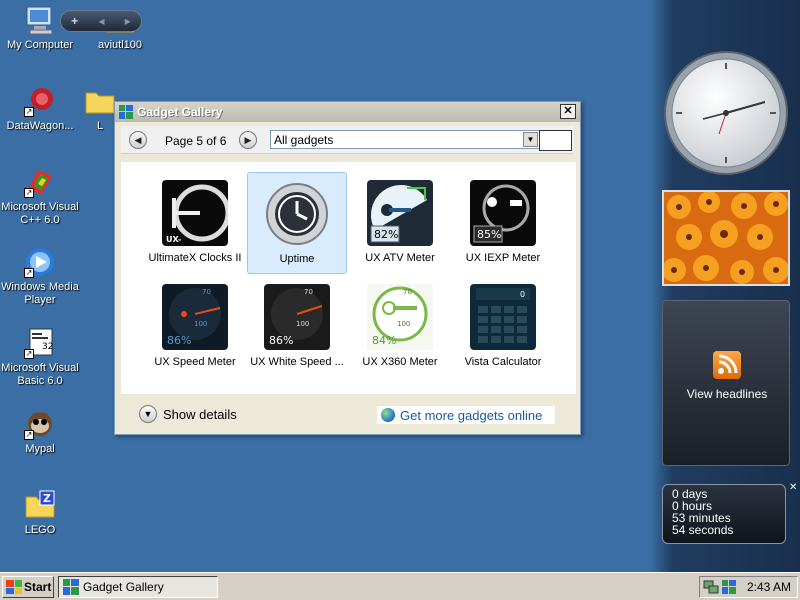 The height and width of the screenshot is (600, 800). I want to click on desktop-icon-lego: Z LEGO, so click(40, 513).